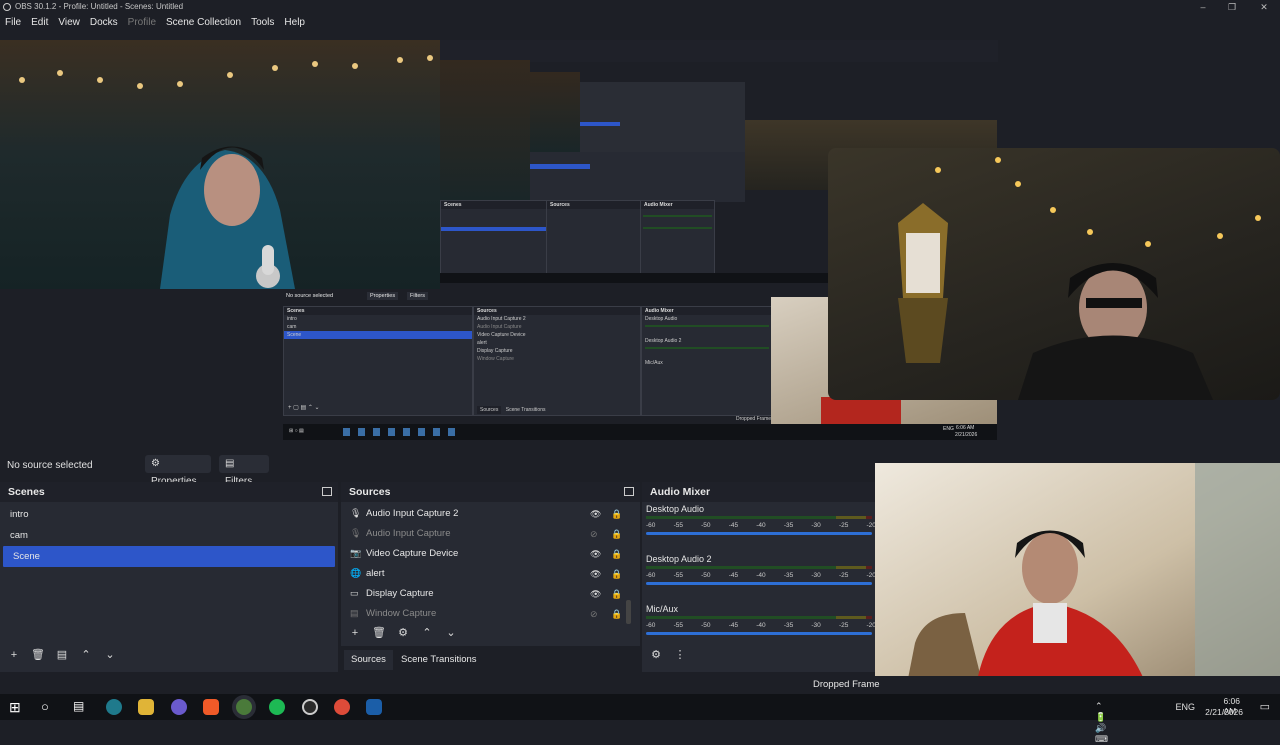 Image resolution: width=1280 pixels, height=745 pixels. Describe the element at coordinates (761, 525) in the screenshot. I see `meter-ticks: -60 -55 -50 -45 -40 -35 -30 -25 -20` at that location.